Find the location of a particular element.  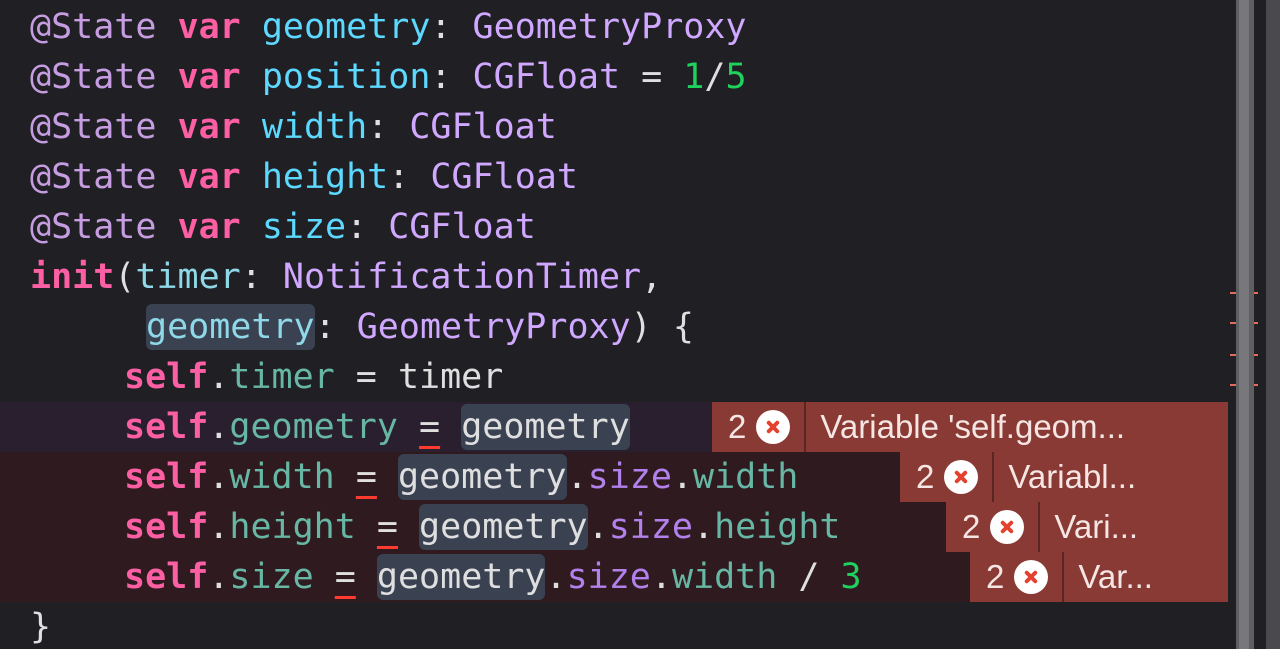

code-token: 5 is located at coordinates (736, 77).